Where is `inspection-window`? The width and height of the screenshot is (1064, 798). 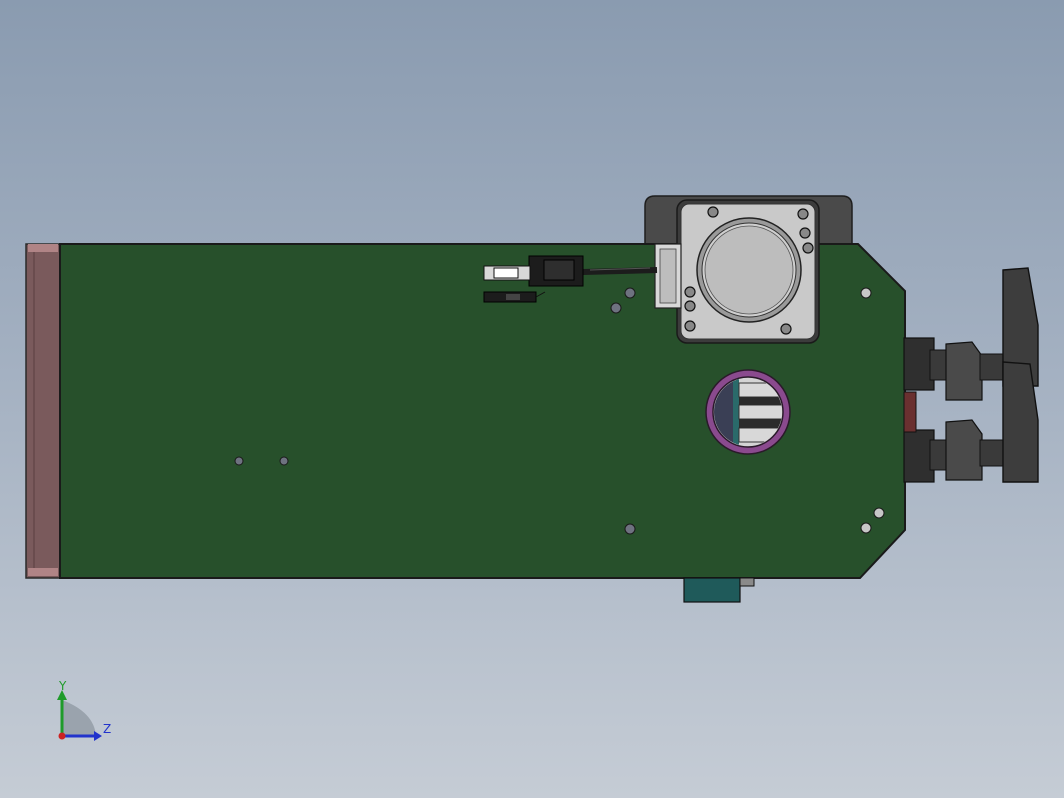 inspection-window is located at coordinates (748, 412).